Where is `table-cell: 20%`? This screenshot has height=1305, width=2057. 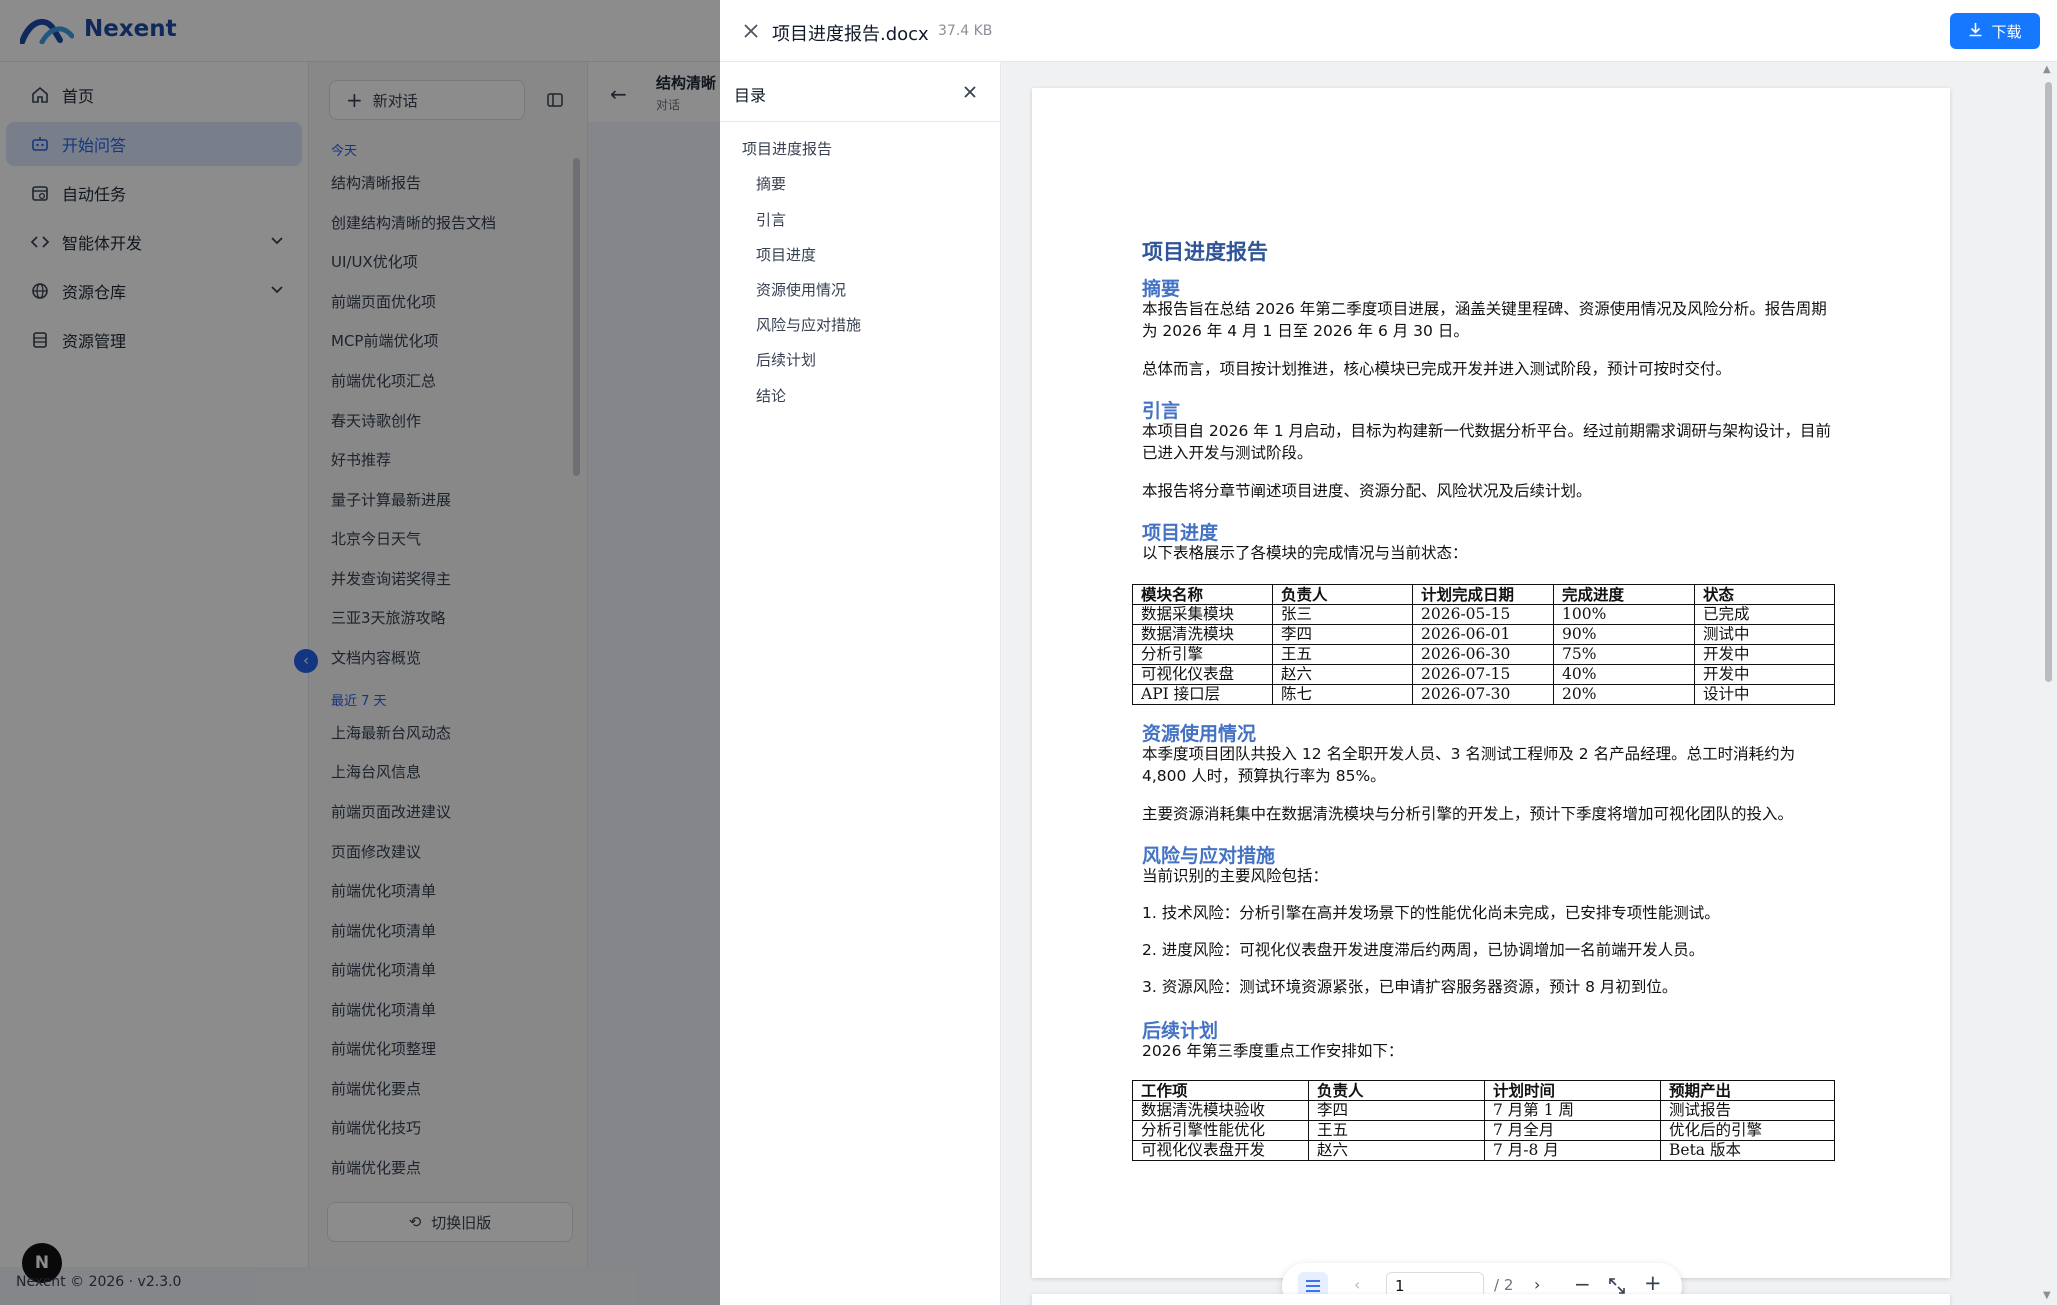
table-cell: 20% is located at coordinates (1624, 694).